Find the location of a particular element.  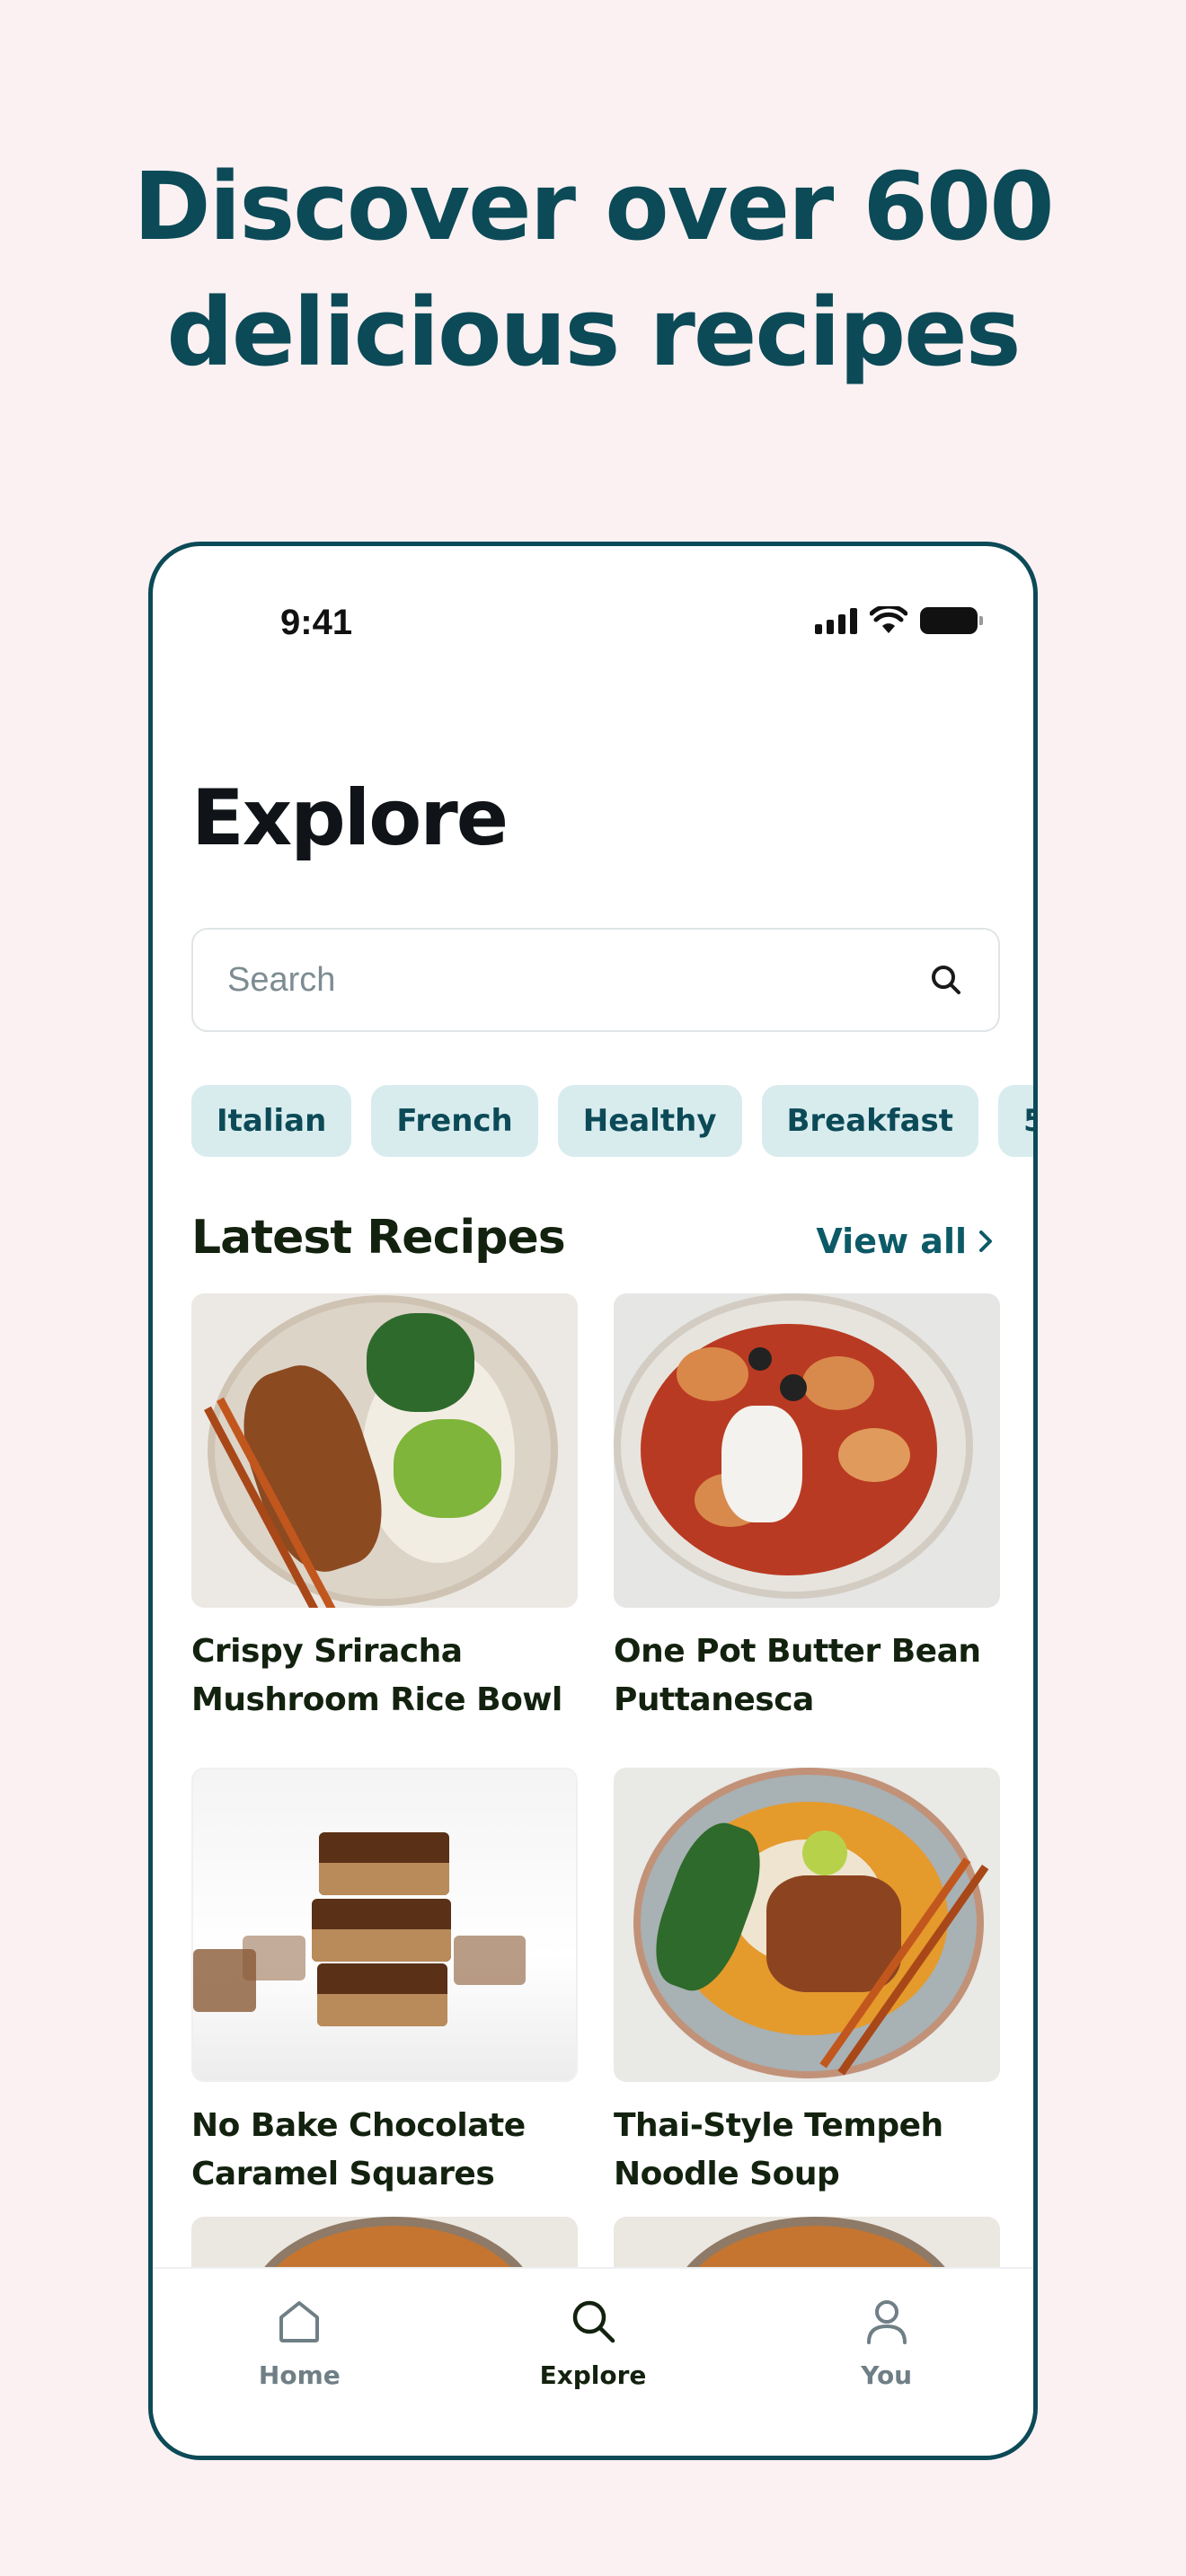

tab-home: Home is located at coordinates (300, 2362).